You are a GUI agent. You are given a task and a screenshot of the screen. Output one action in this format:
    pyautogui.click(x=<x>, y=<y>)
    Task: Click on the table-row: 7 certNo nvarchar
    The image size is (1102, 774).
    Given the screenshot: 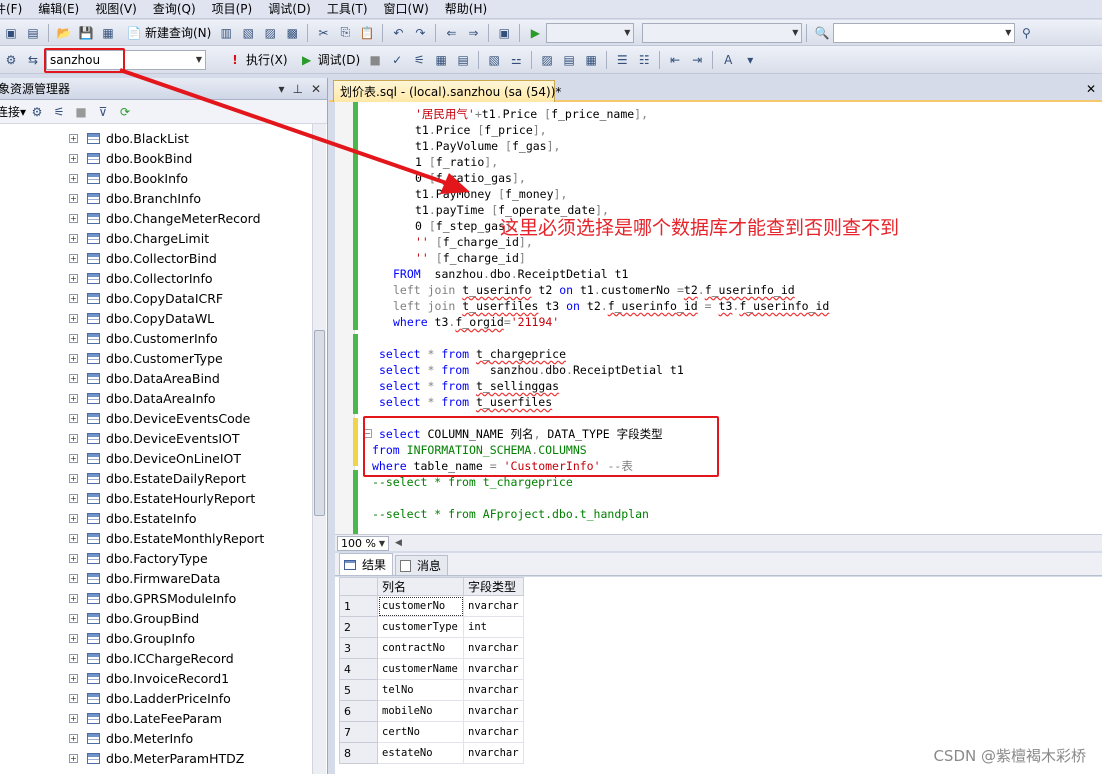 What is the action you would take?
    pyautogui.click(x=431, y=732)
    